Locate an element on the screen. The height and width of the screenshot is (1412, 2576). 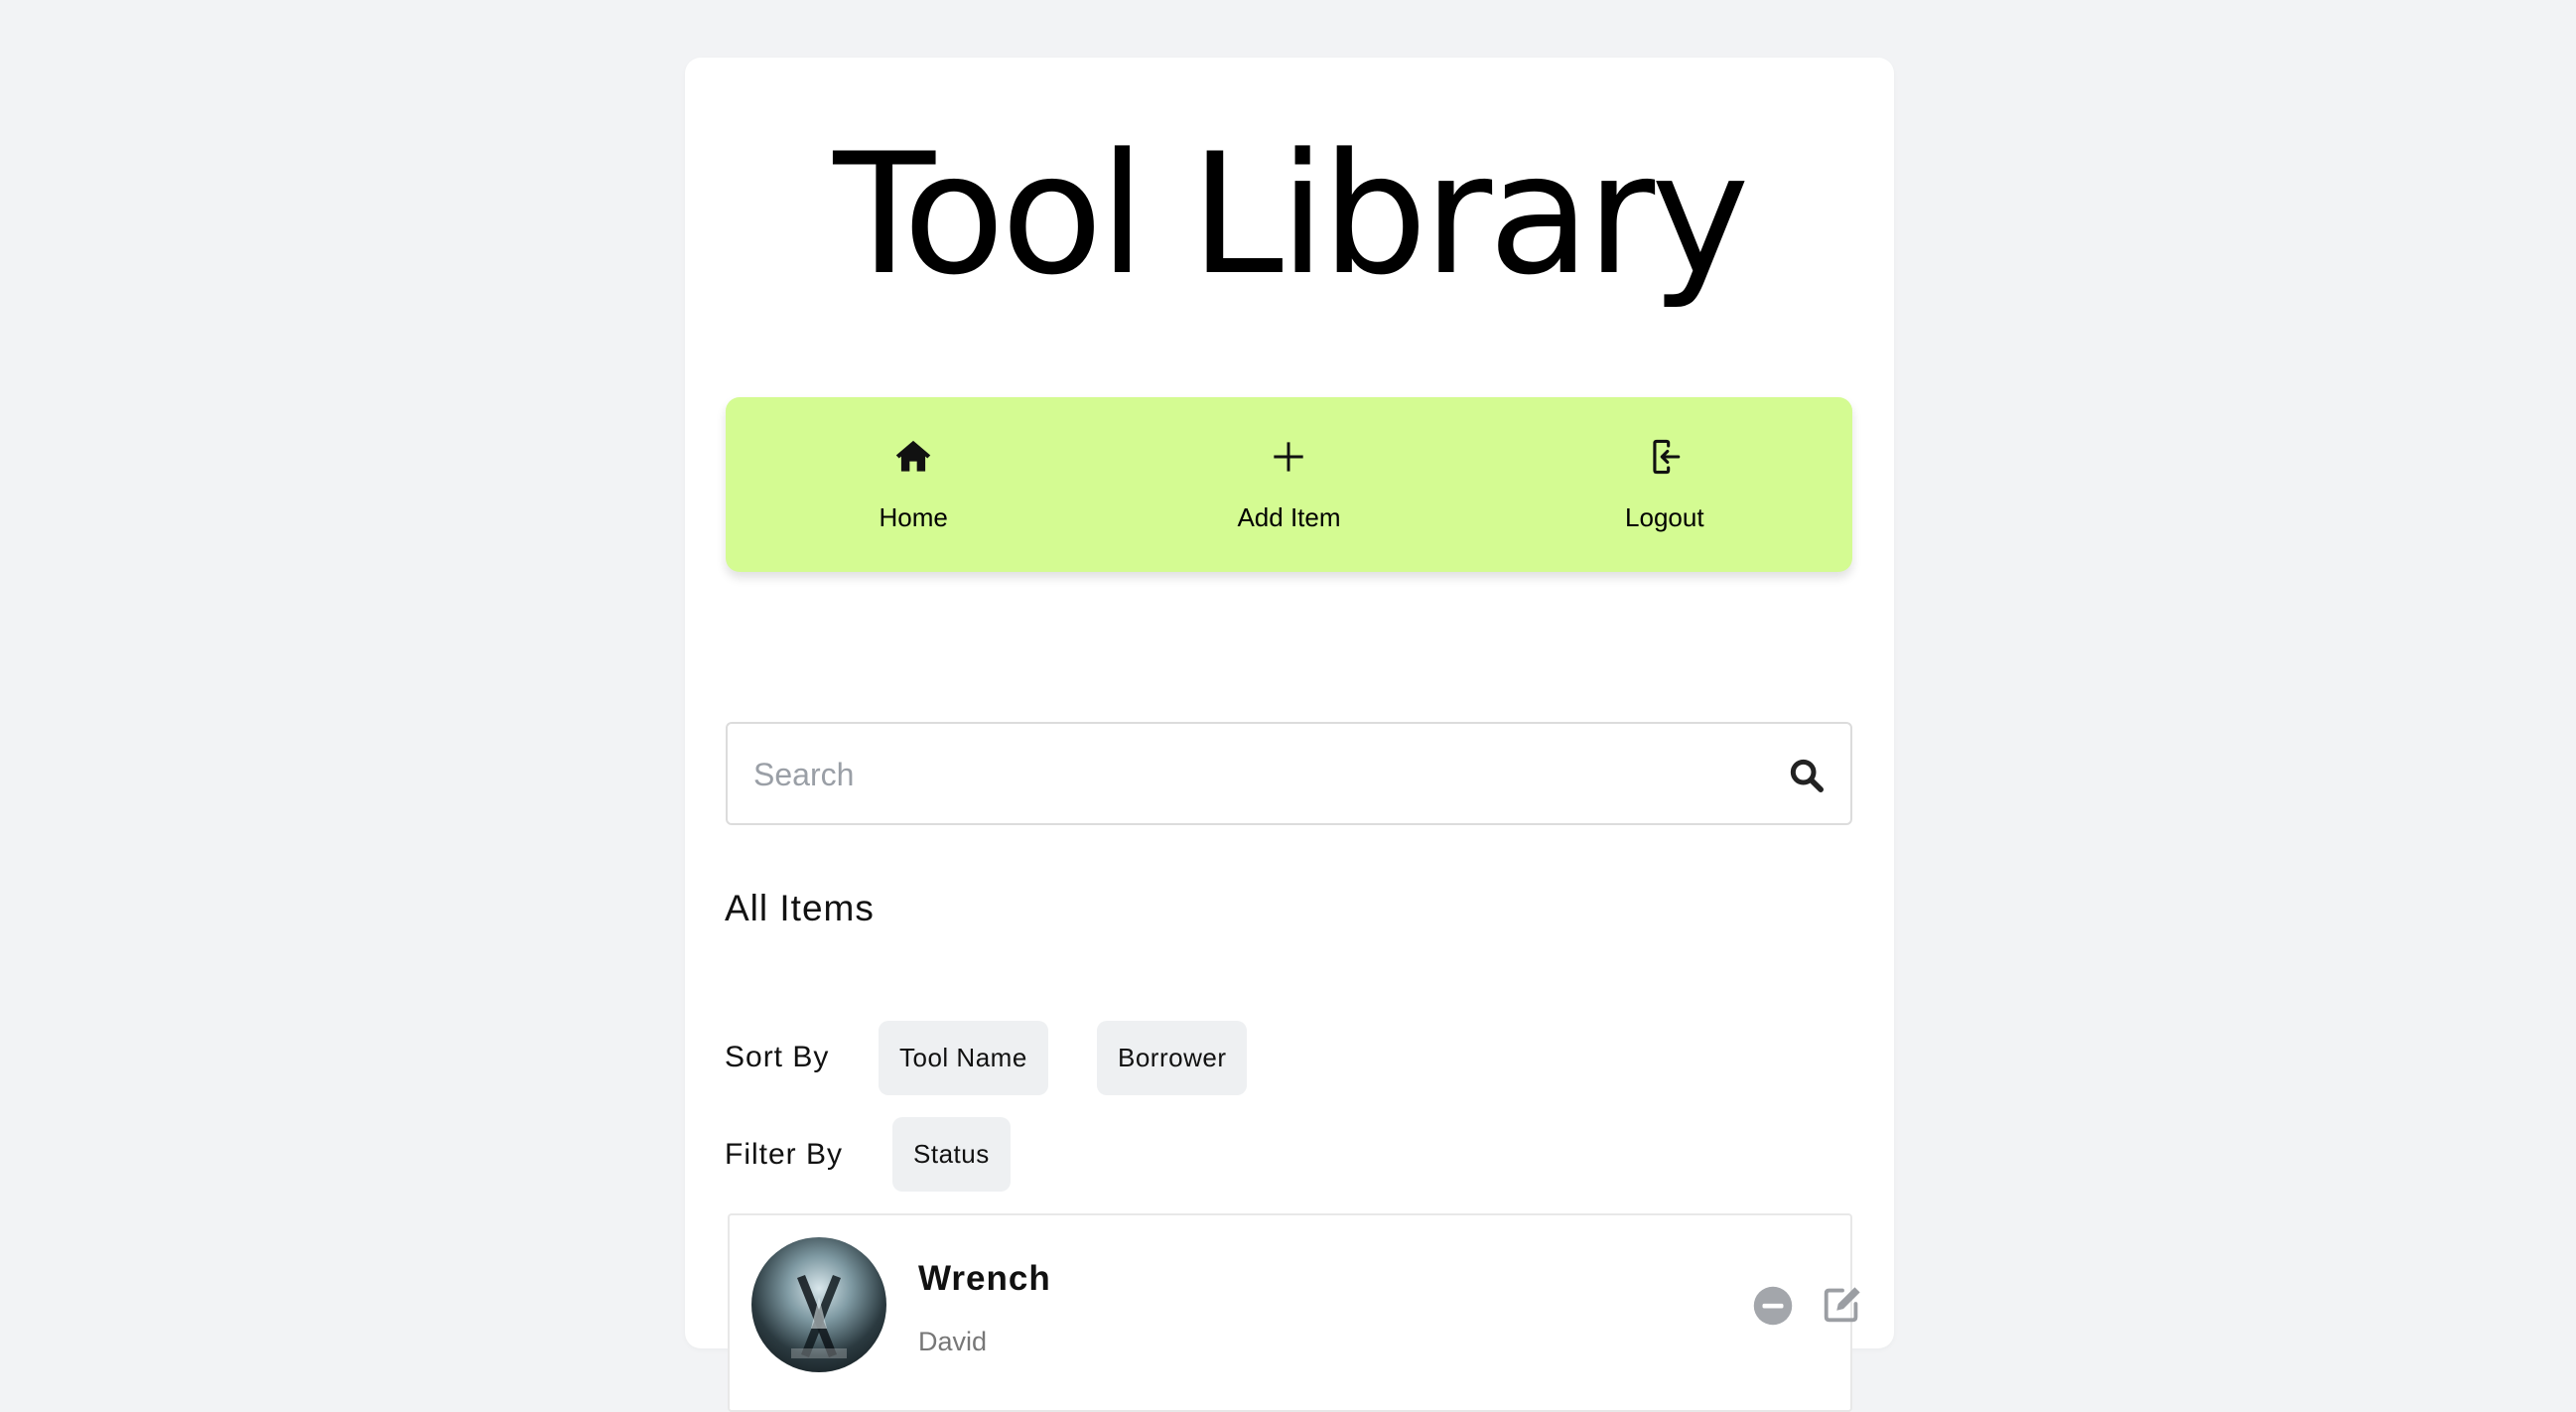
item-name: Wrench is located at coordinates (984, 1278).